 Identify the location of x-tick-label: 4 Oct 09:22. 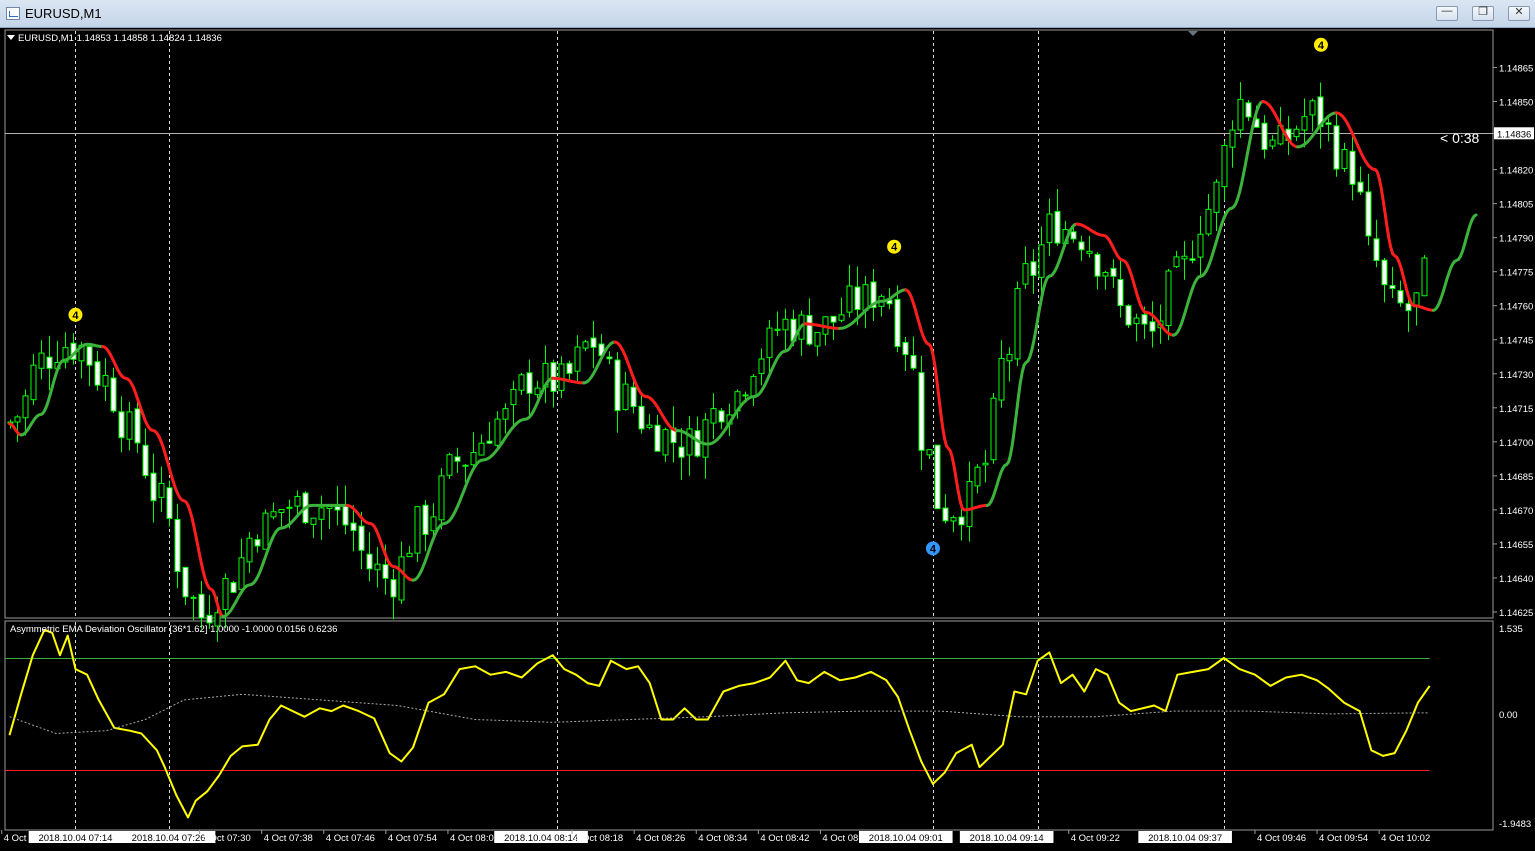
(1095, 838).